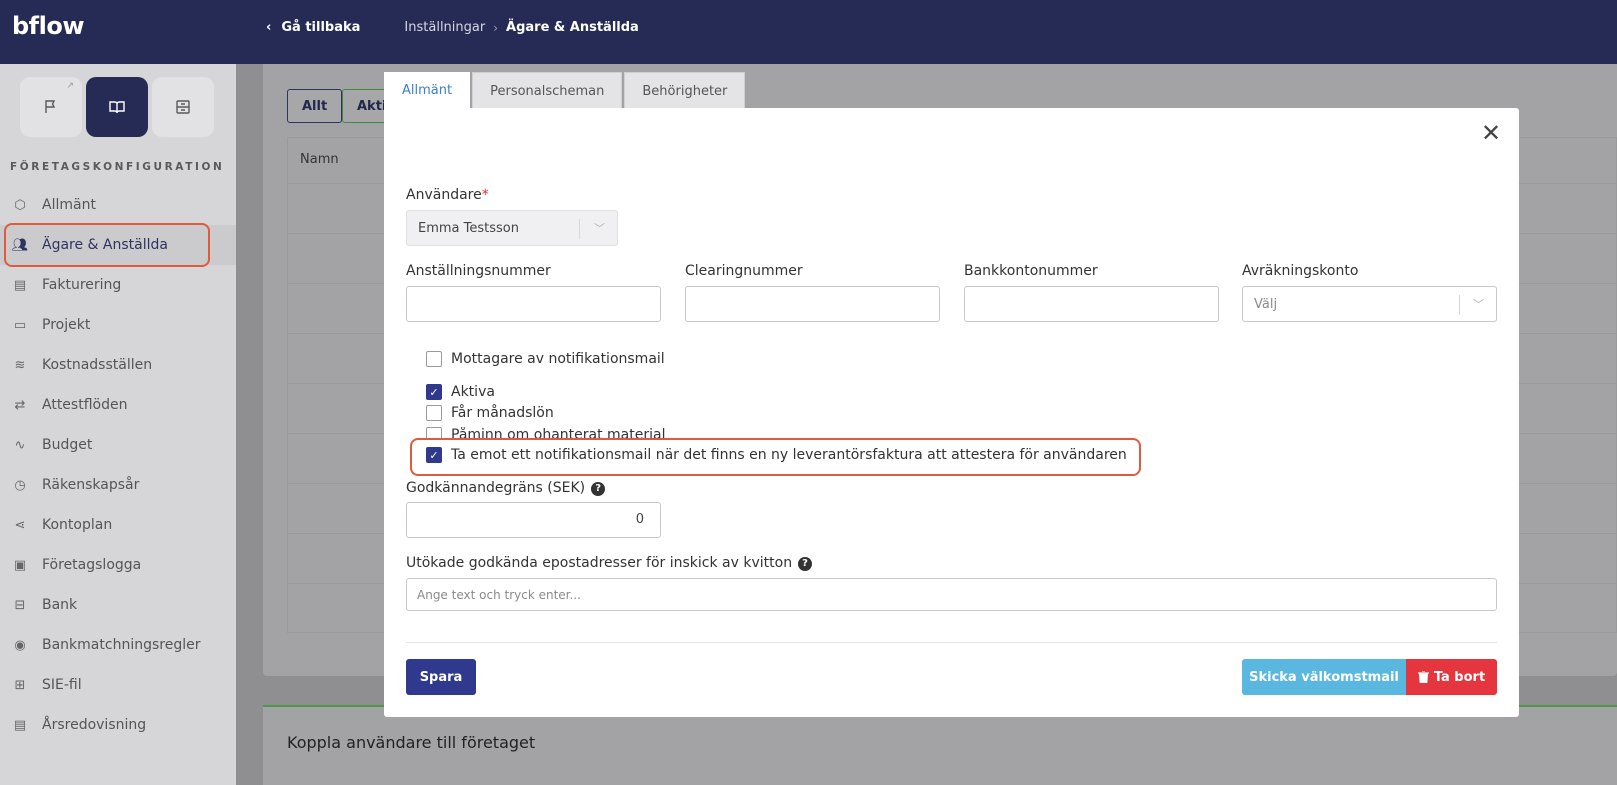 The image size is (1617, 785). I want to click on mode-tab-book, so click(117, 107).